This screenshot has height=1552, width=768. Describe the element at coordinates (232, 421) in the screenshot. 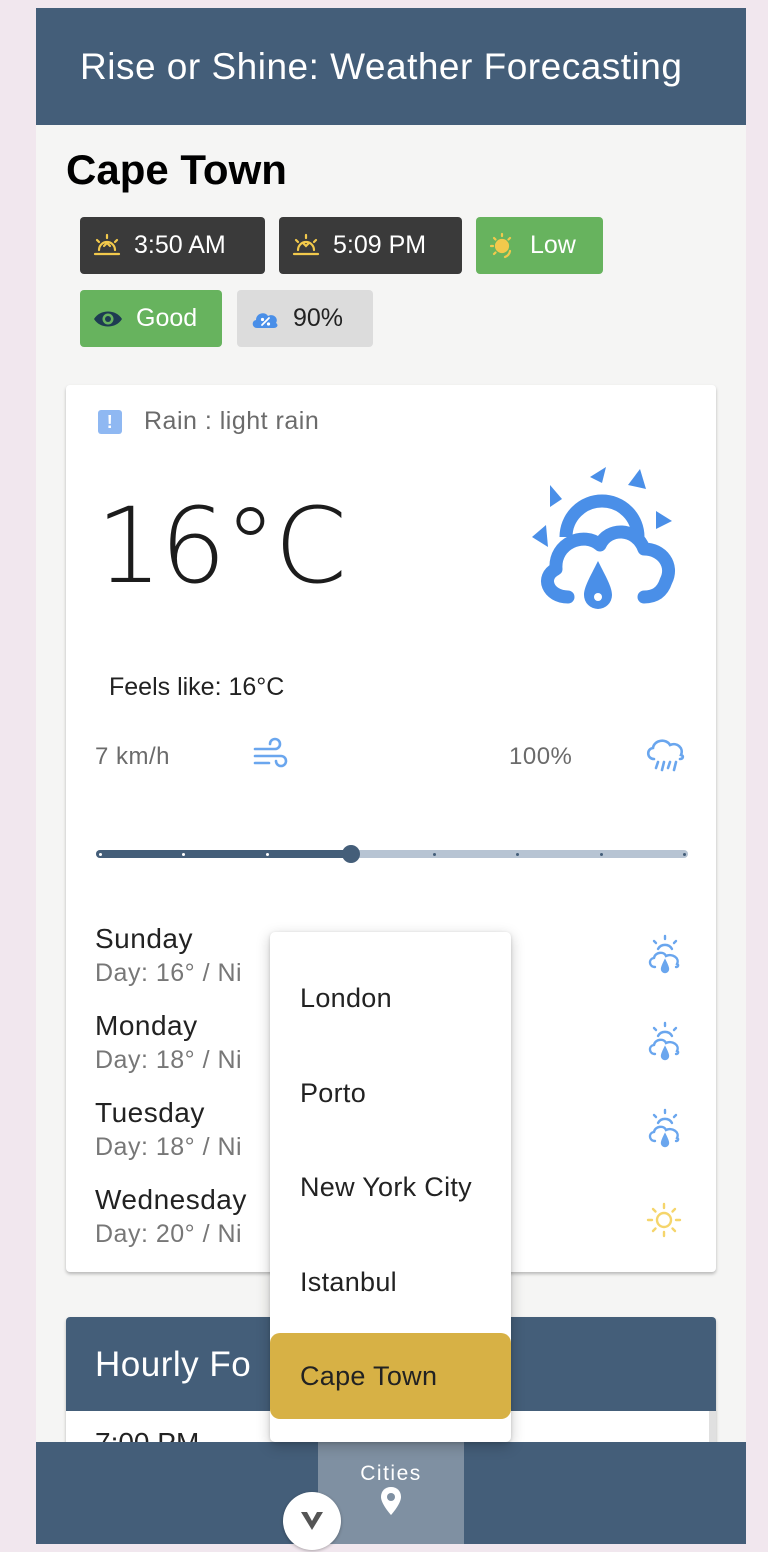

I see `alert-text: Rain : light rain` at that location.